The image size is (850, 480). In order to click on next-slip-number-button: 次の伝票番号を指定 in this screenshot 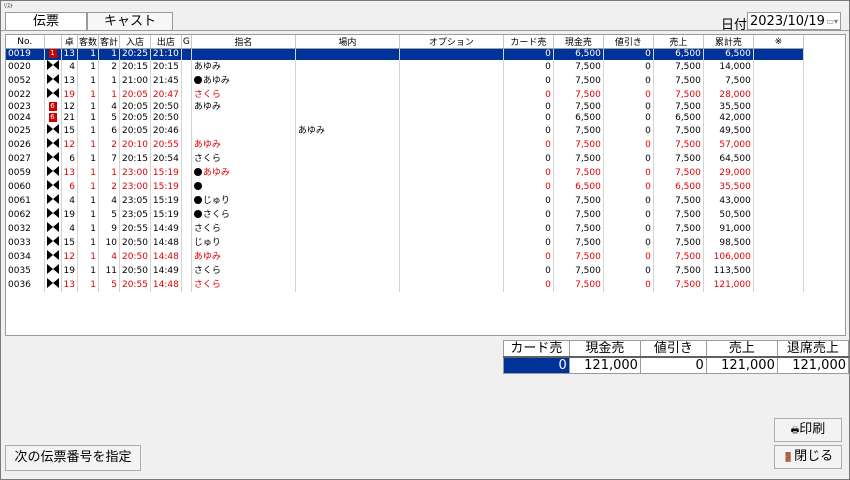, I will do `click(73, 458)`.